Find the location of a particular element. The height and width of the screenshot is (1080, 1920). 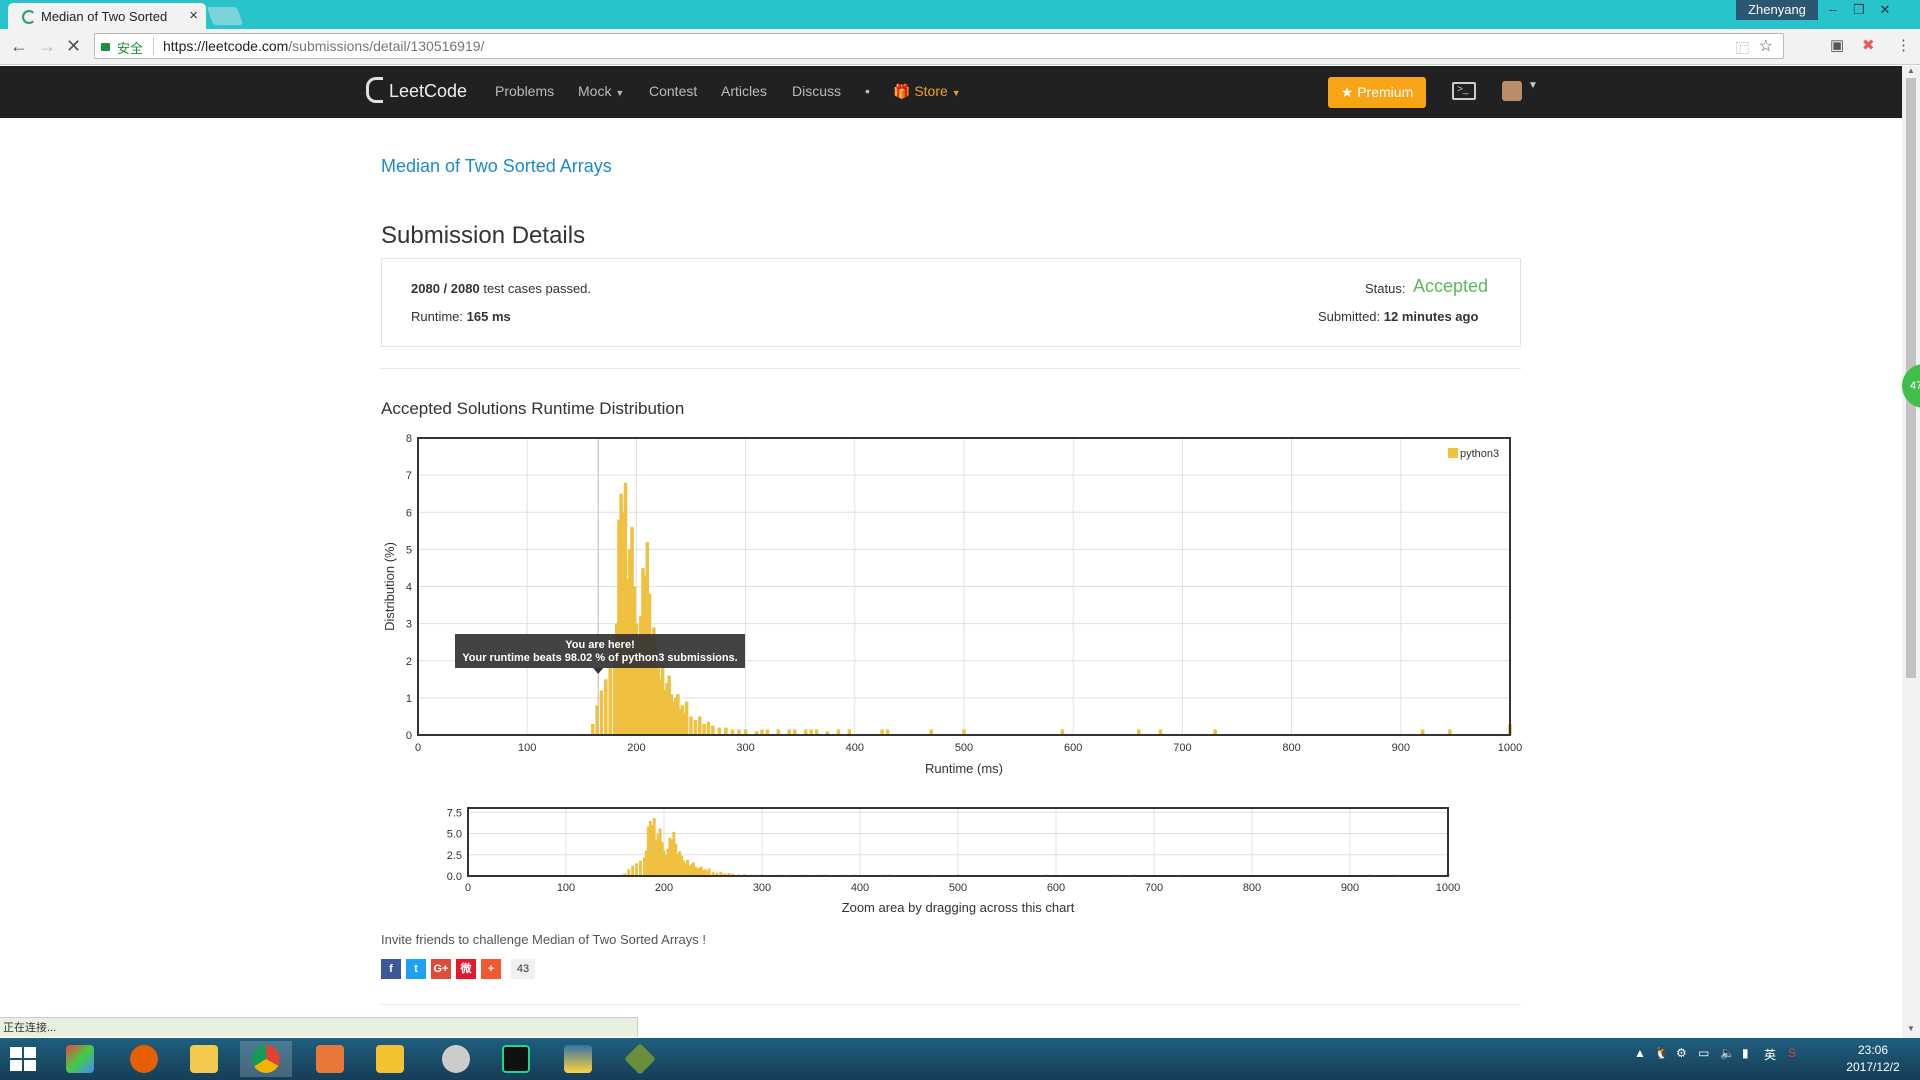

ime-indicator: 英 is located at coordinates (1770, 1054).